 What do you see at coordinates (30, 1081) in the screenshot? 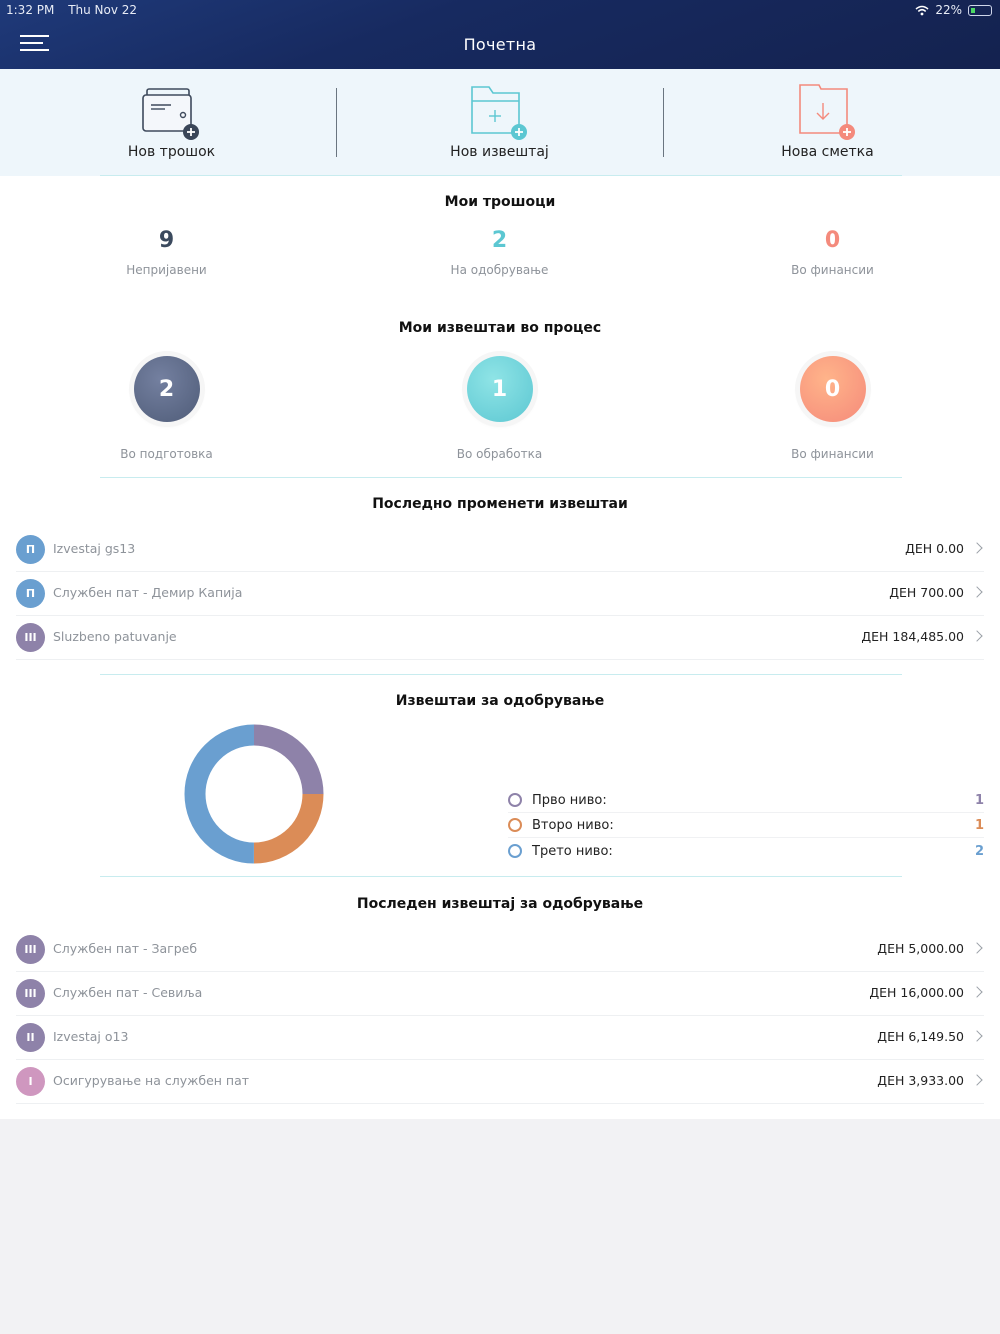
I see `level-badge: I` at bounding box center [30, 1081].